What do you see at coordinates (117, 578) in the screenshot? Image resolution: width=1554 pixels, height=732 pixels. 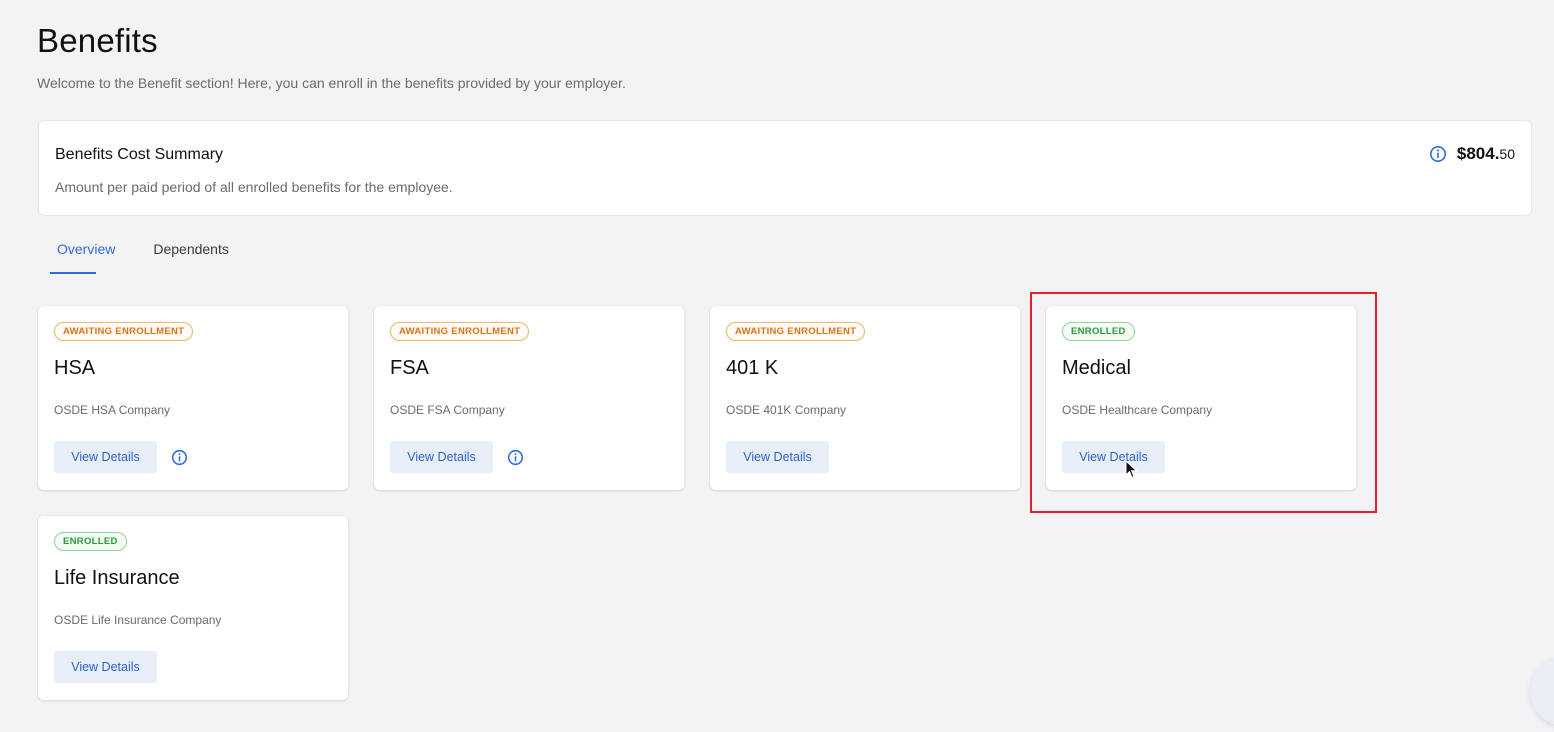 I see `card-title: Life Insurance` at bounding box center [117, 578].